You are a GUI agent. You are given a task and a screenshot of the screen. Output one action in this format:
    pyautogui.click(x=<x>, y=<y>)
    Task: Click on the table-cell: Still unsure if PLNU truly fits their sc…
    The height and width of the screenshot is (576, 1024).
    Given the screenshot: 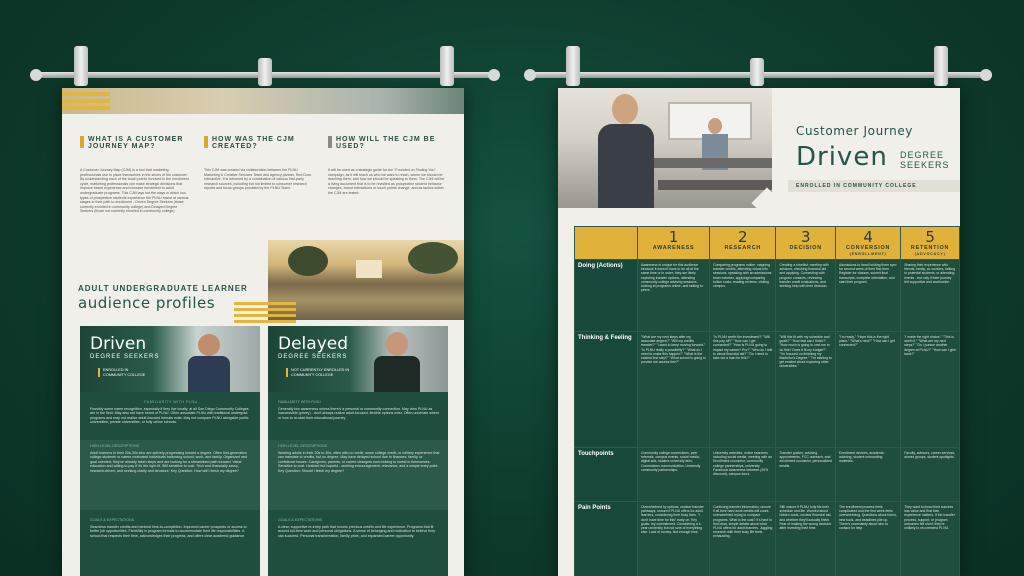 What is the action you would take?
    pyautogui.click(x=805, y=538)
    